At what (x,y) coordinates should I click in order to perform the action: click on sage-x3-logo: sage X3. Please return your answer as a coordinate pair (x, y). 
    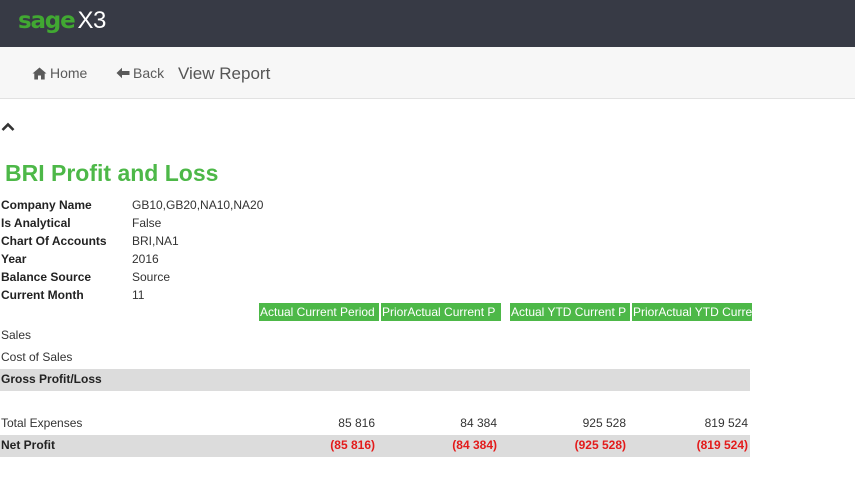
    Looking at the image, I should click on (62, 22).